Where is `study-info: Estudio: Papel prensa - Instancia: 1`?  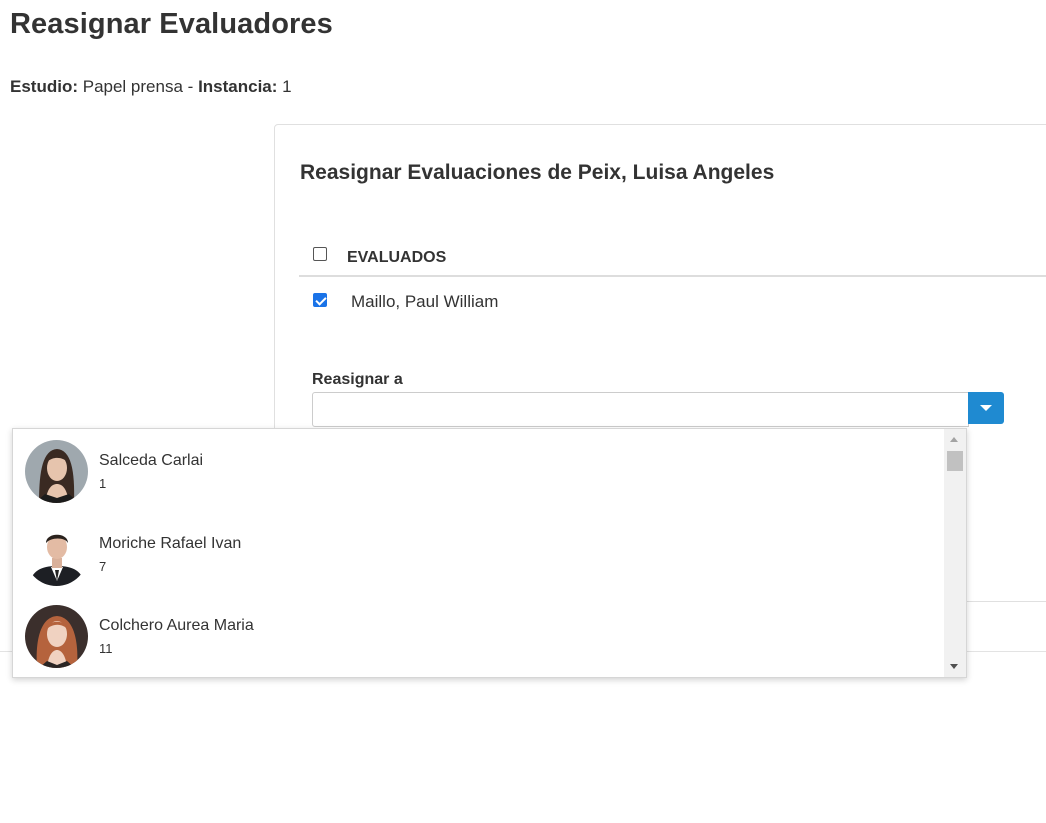
study-info: Estudio: Papel prensa - Instancia: 1 is located at coordinates (151, 87).